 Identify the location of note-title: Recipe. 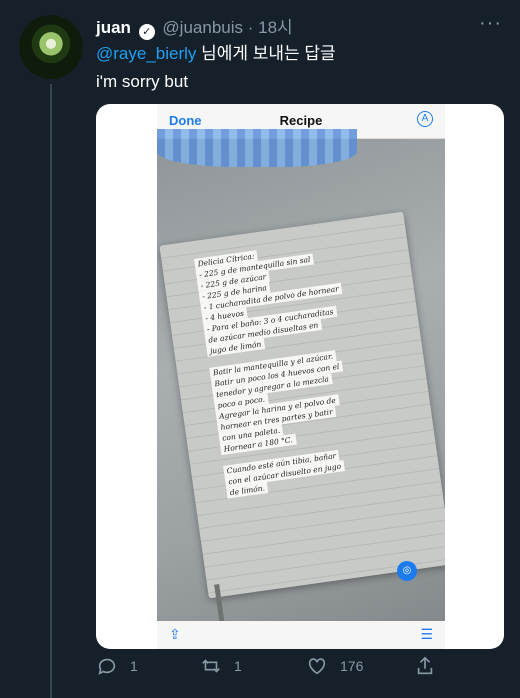
(301, 120).